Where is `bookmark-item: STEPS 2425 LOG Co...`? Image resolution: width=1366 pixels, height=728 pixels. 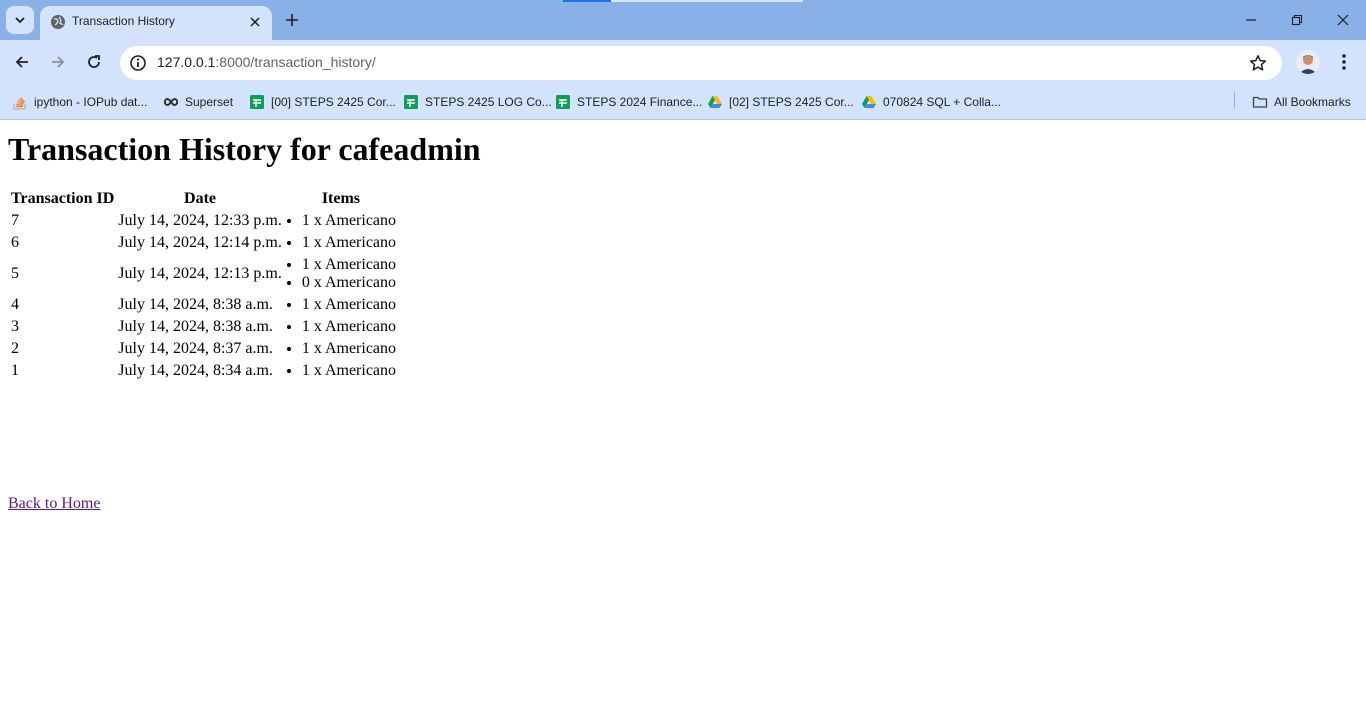 bookmark-item: STEPS 2425 LOG Co... is located at coordinates (477, 102).